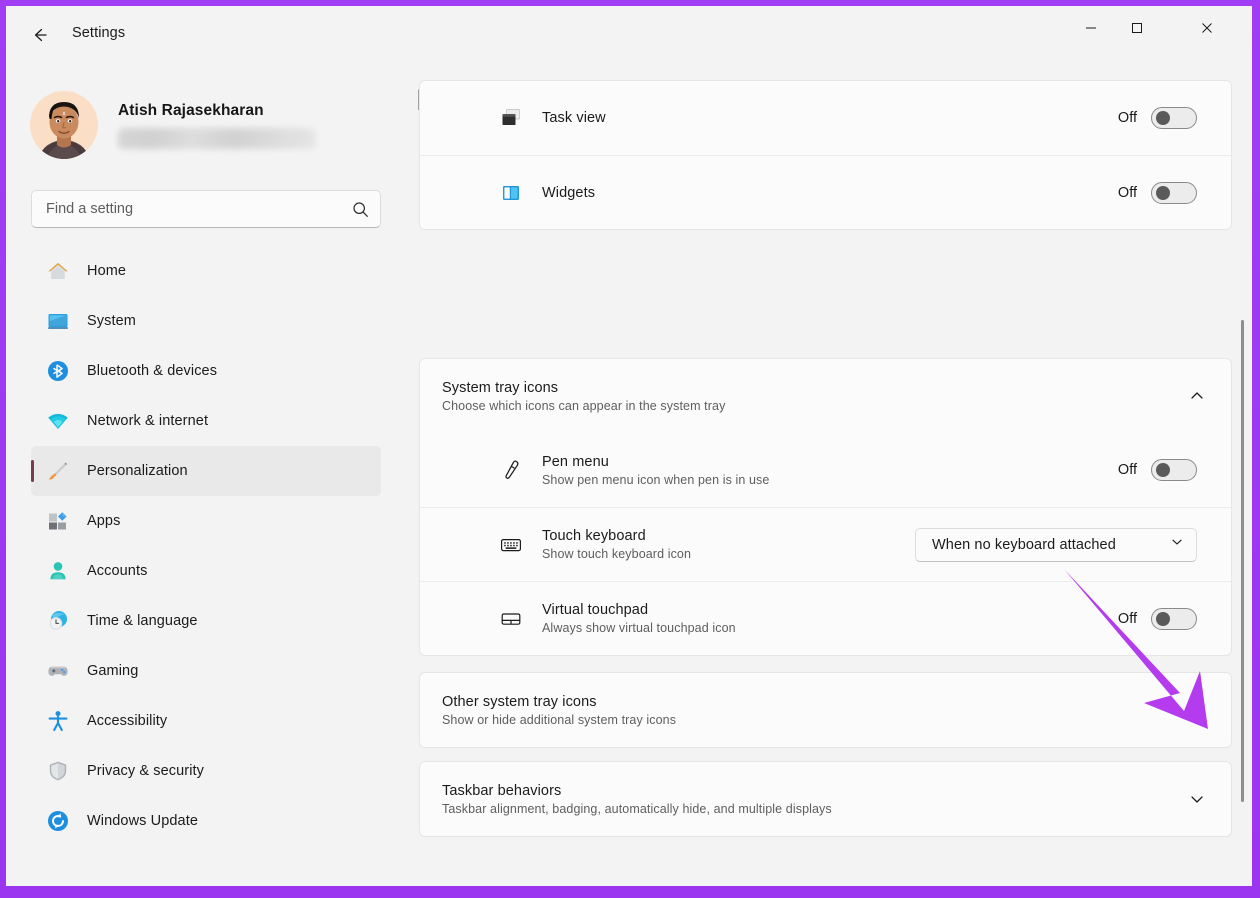 Image resolution: width=1260 pixels, height=898 pixels. I want to click on sidebar-item-network-internet: Network & internet, so click(206, 421).